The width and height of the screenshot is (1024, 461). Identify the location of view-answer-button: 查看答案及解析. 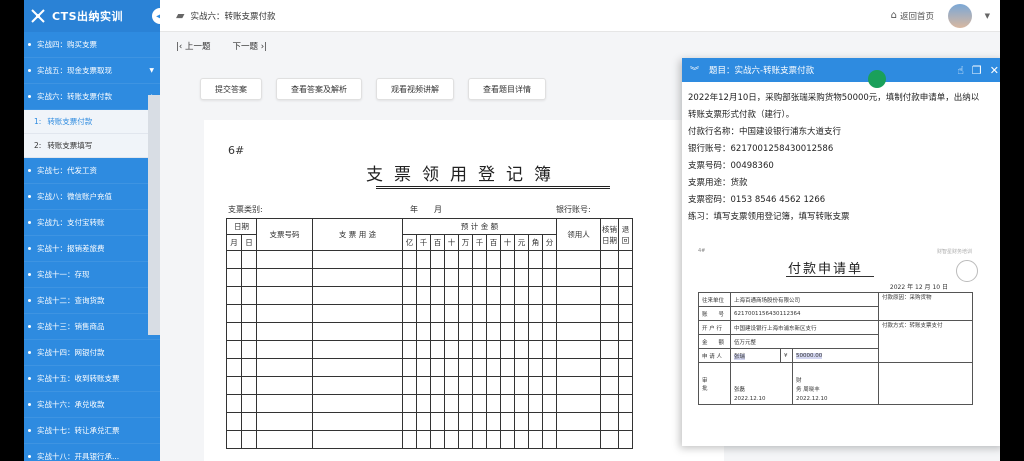
(319, 89).